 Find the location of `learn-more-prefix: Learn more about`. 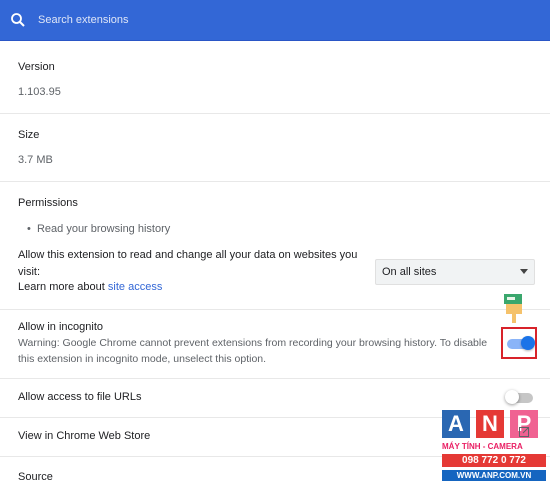

learn-more-prefix: Learn more about is located at coordinates (61, 287).